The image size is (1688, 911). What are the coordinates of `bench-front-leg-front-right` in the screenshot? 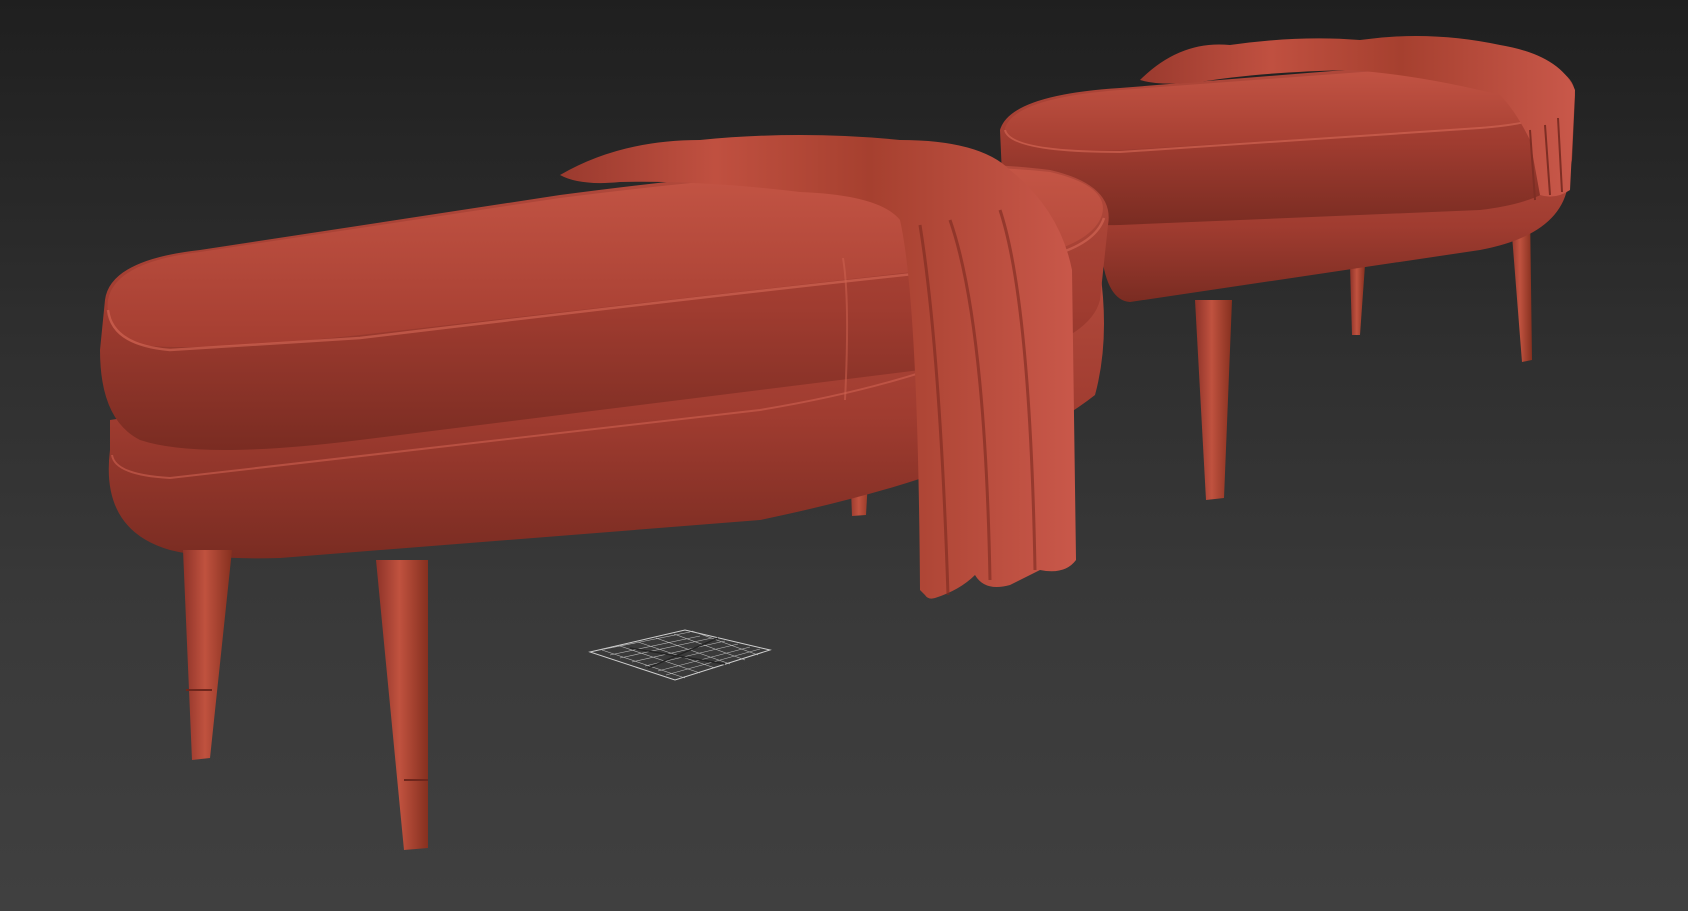 It's located at (402, 705).